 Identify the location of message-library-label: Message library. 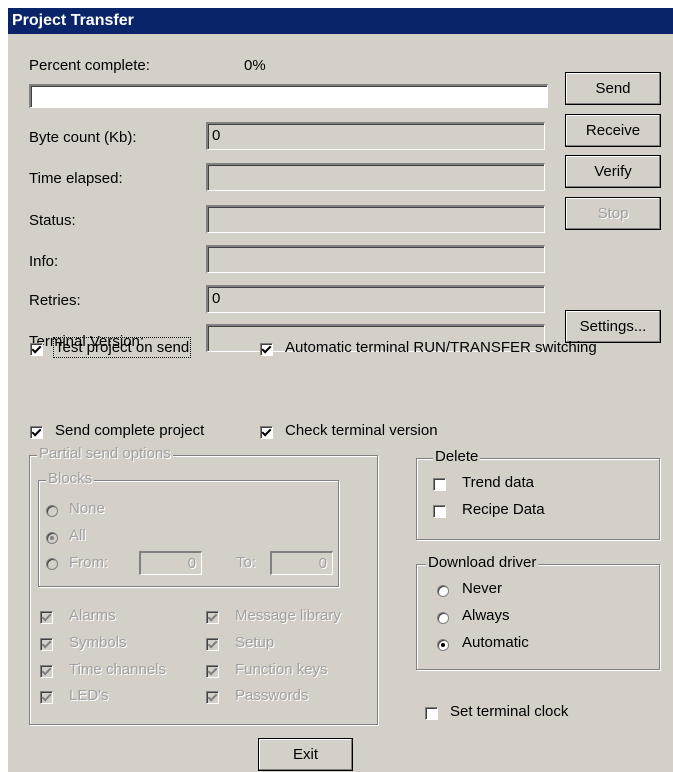
(288, 615).